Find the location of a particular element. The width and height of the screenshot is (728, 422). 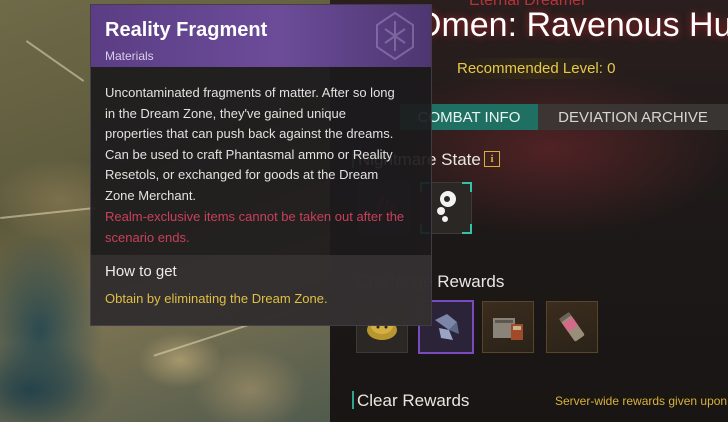

how-to-get-heading: How to get is located at coordinates (141, 271).